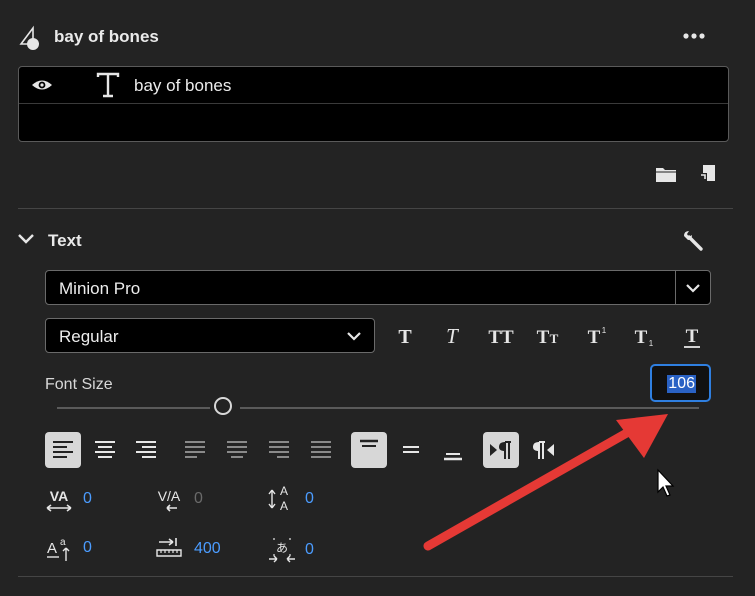 The width and height of the screenshot is (755, 596). What do you see at coordinates (63, 542) in the screenshot?
I see `svg-text: a` at bounding box center [63, 542].